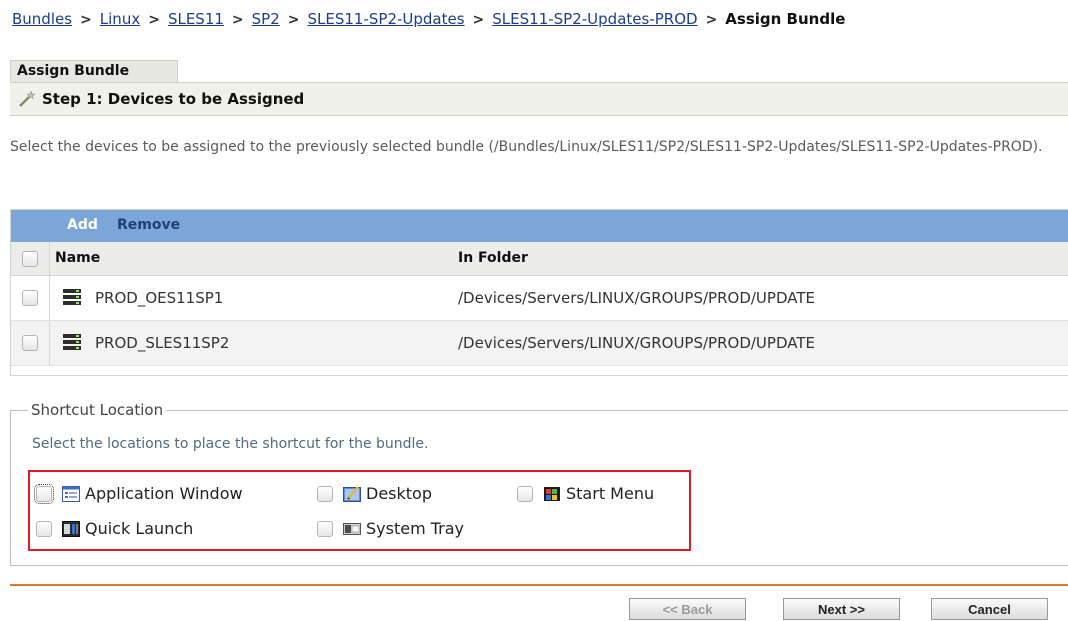 Image resolution: width=1068 pixels, height=621 pixels. What do you see at coordinates (539, 99) in the screenshot?
I see `step-header: Step 1: Devices to be Assigned` at bounding box center [539, 99].